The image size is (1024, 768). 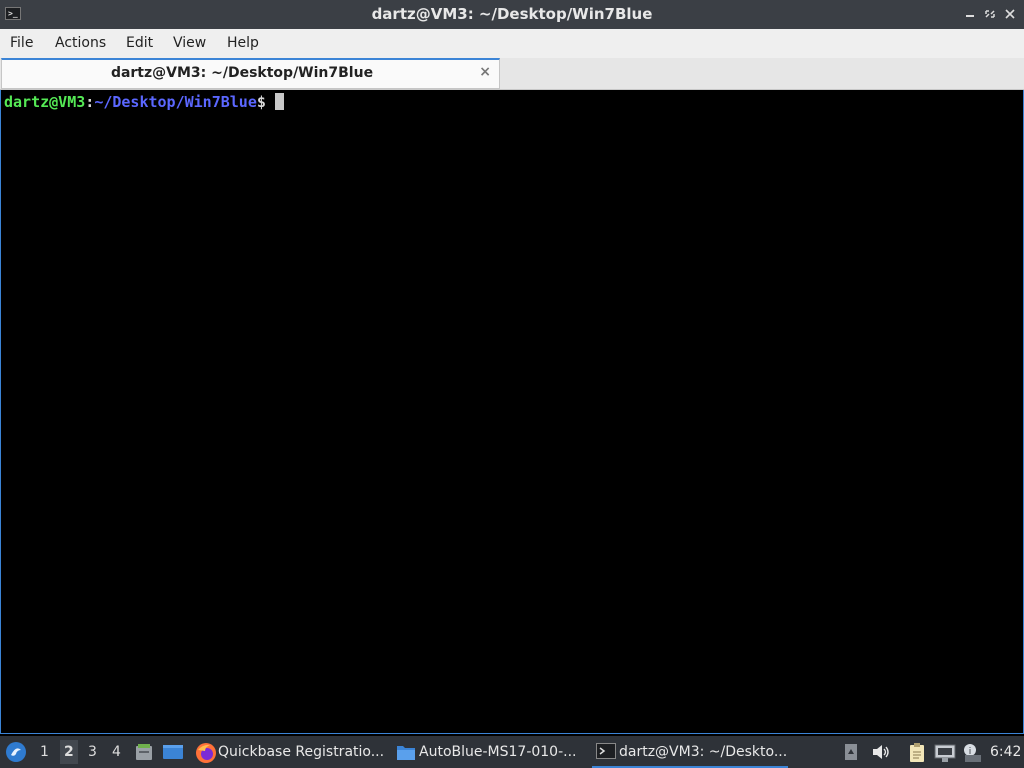 I want to click on shell-prompt: dartz@VM3:~/Desktop/Win7Blue$, so click(x=144, y=102).